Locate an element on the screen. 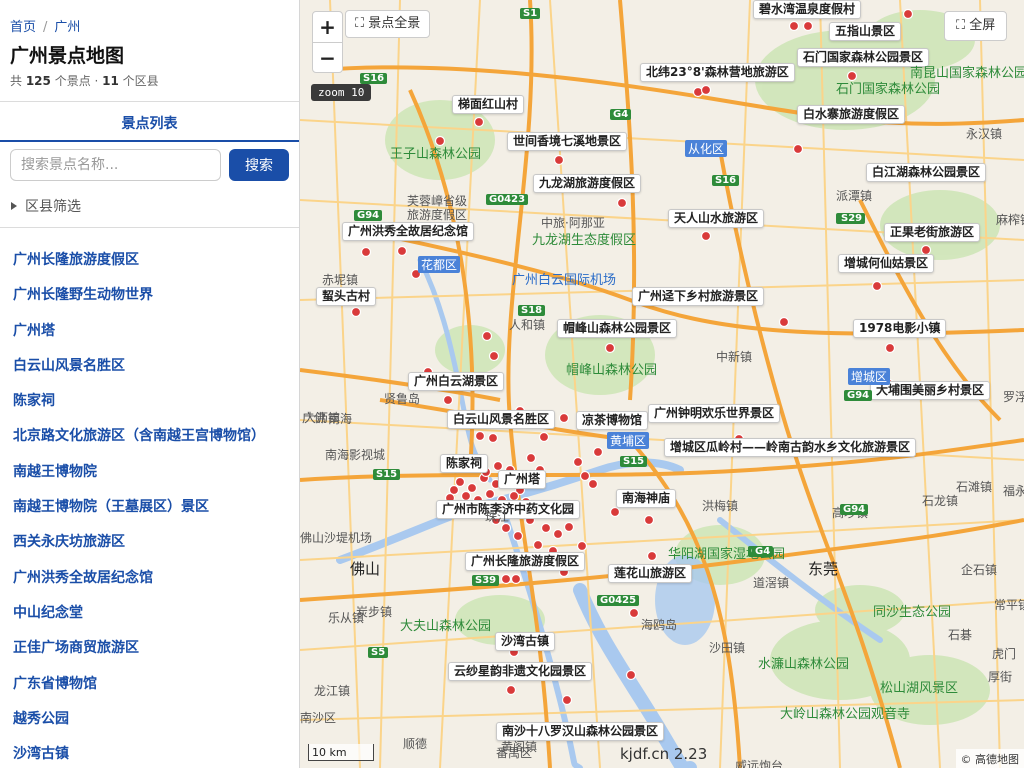 Image resolution: width=1024 pixels, height=768 pixels. breadcrumb-home: 首页 is located at coordinates (23, 27).